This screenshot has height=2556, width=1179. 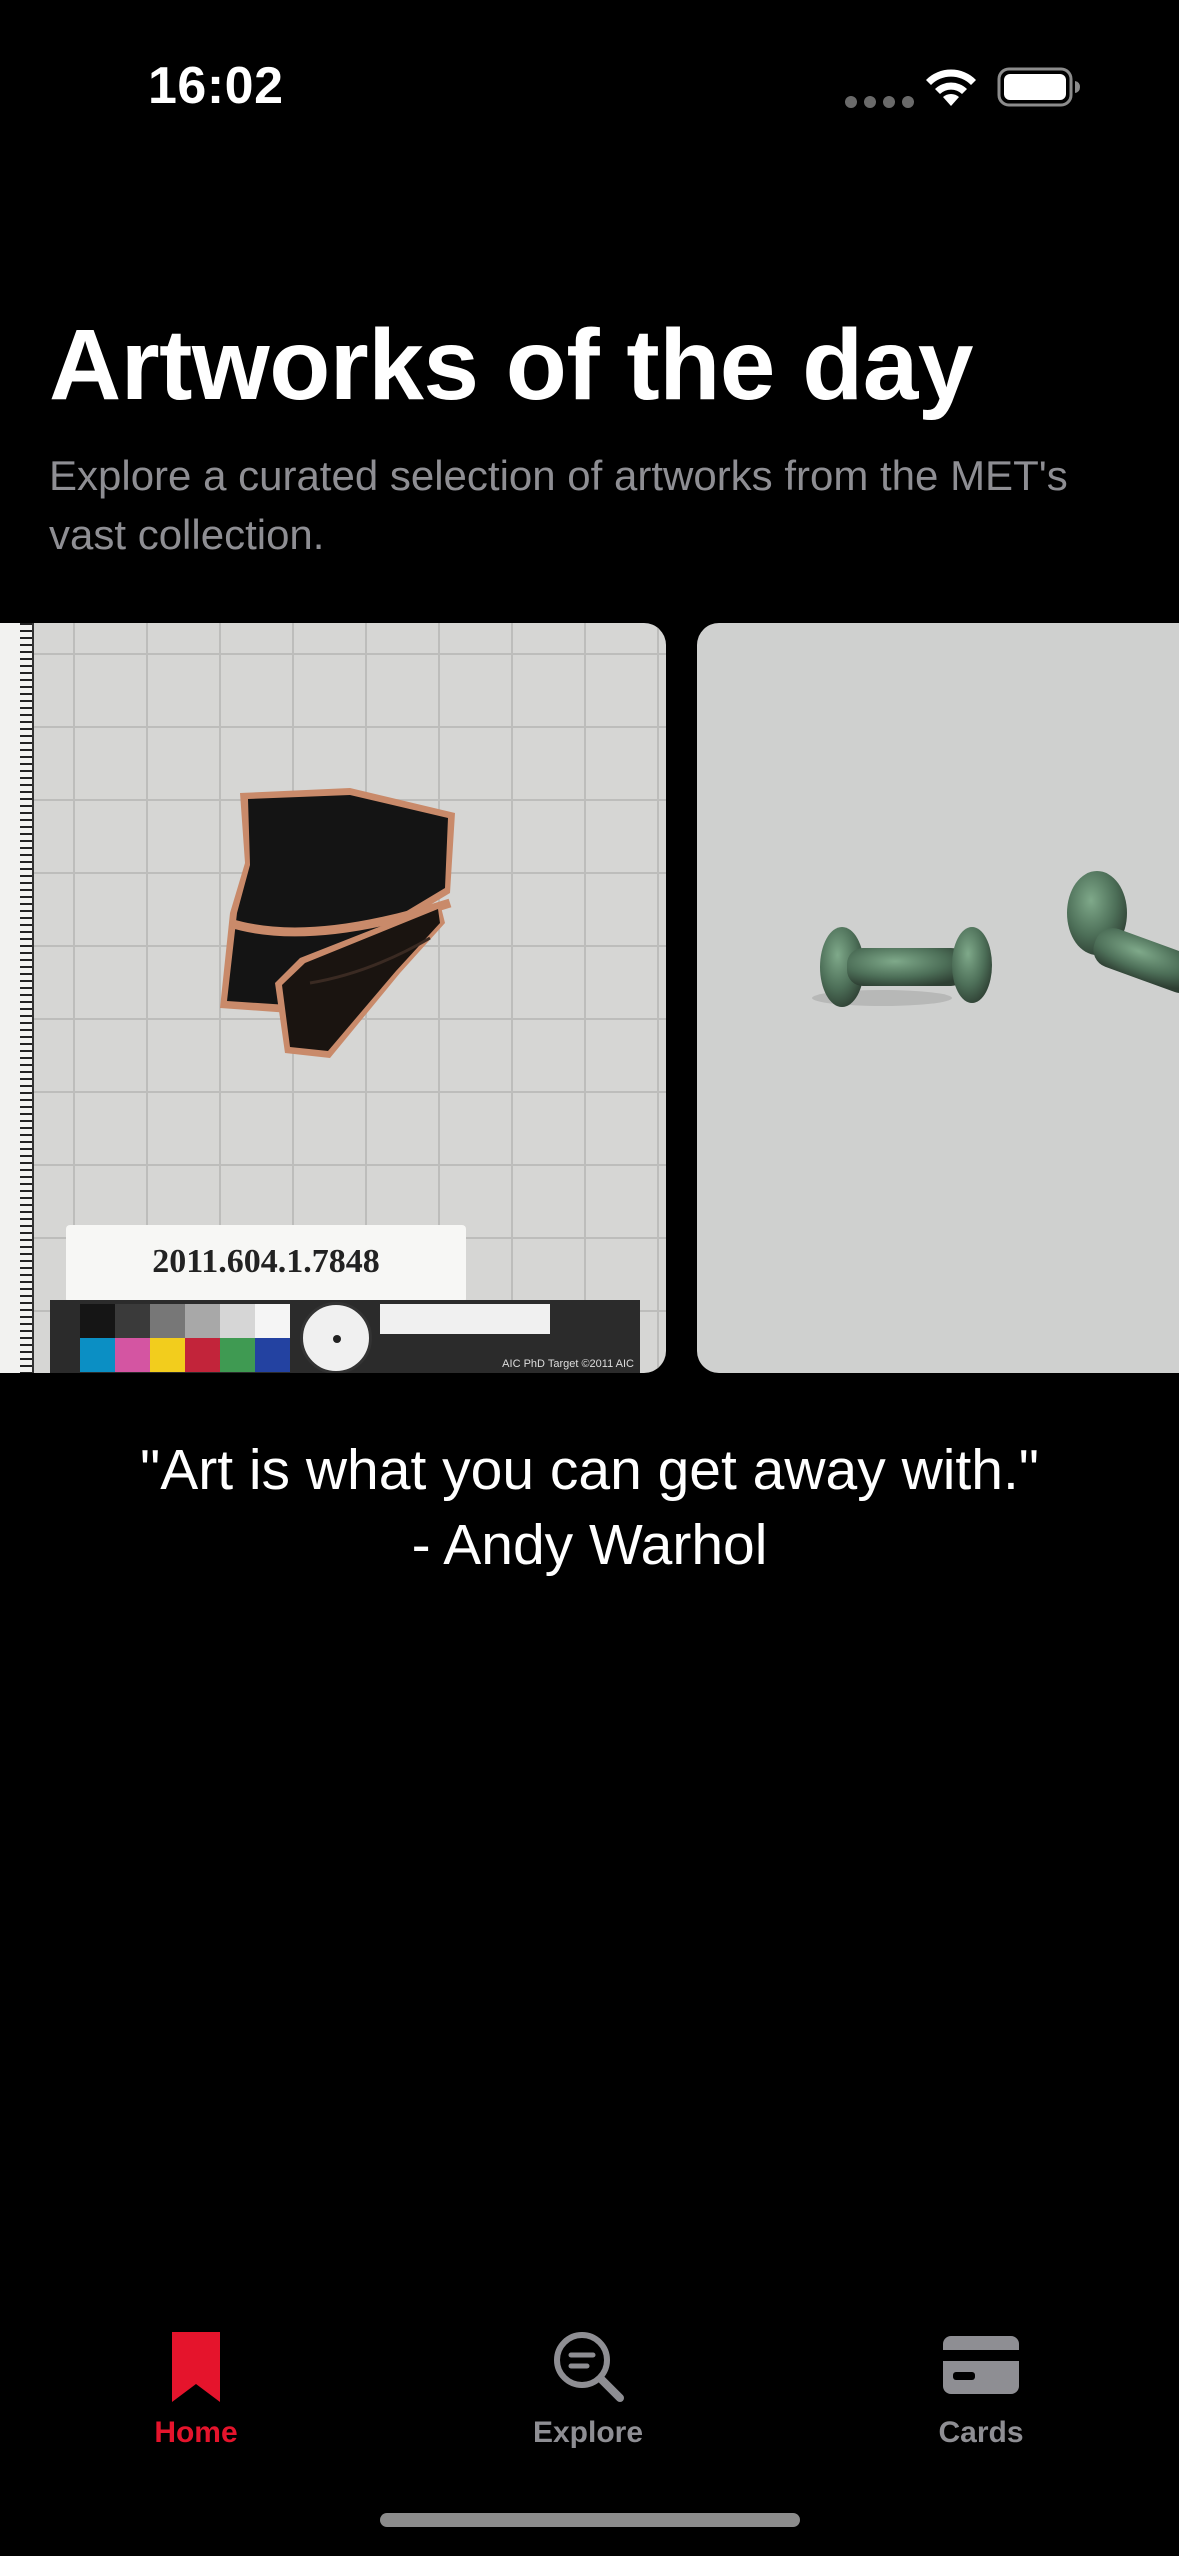 What do you see at coordinates (589, 1545) in the screenshot?
I see `quote-author: - Andy Warhol` at bounding box center [589, 1545].